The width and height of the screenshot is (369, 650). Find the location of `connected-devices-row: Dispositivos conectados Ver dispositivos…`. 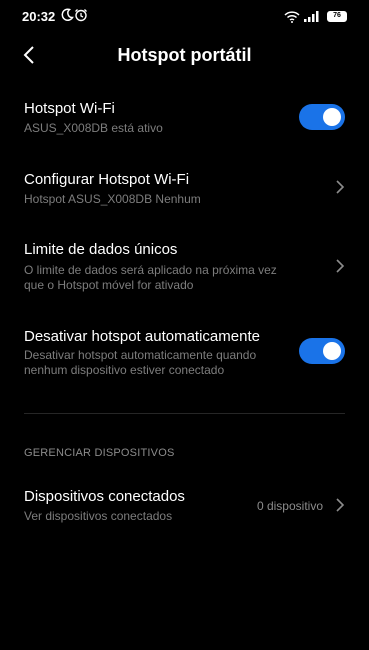

connected-devices-row: Dispositivos conectados Ver dispositivos… is located at coordinates (184, 505).